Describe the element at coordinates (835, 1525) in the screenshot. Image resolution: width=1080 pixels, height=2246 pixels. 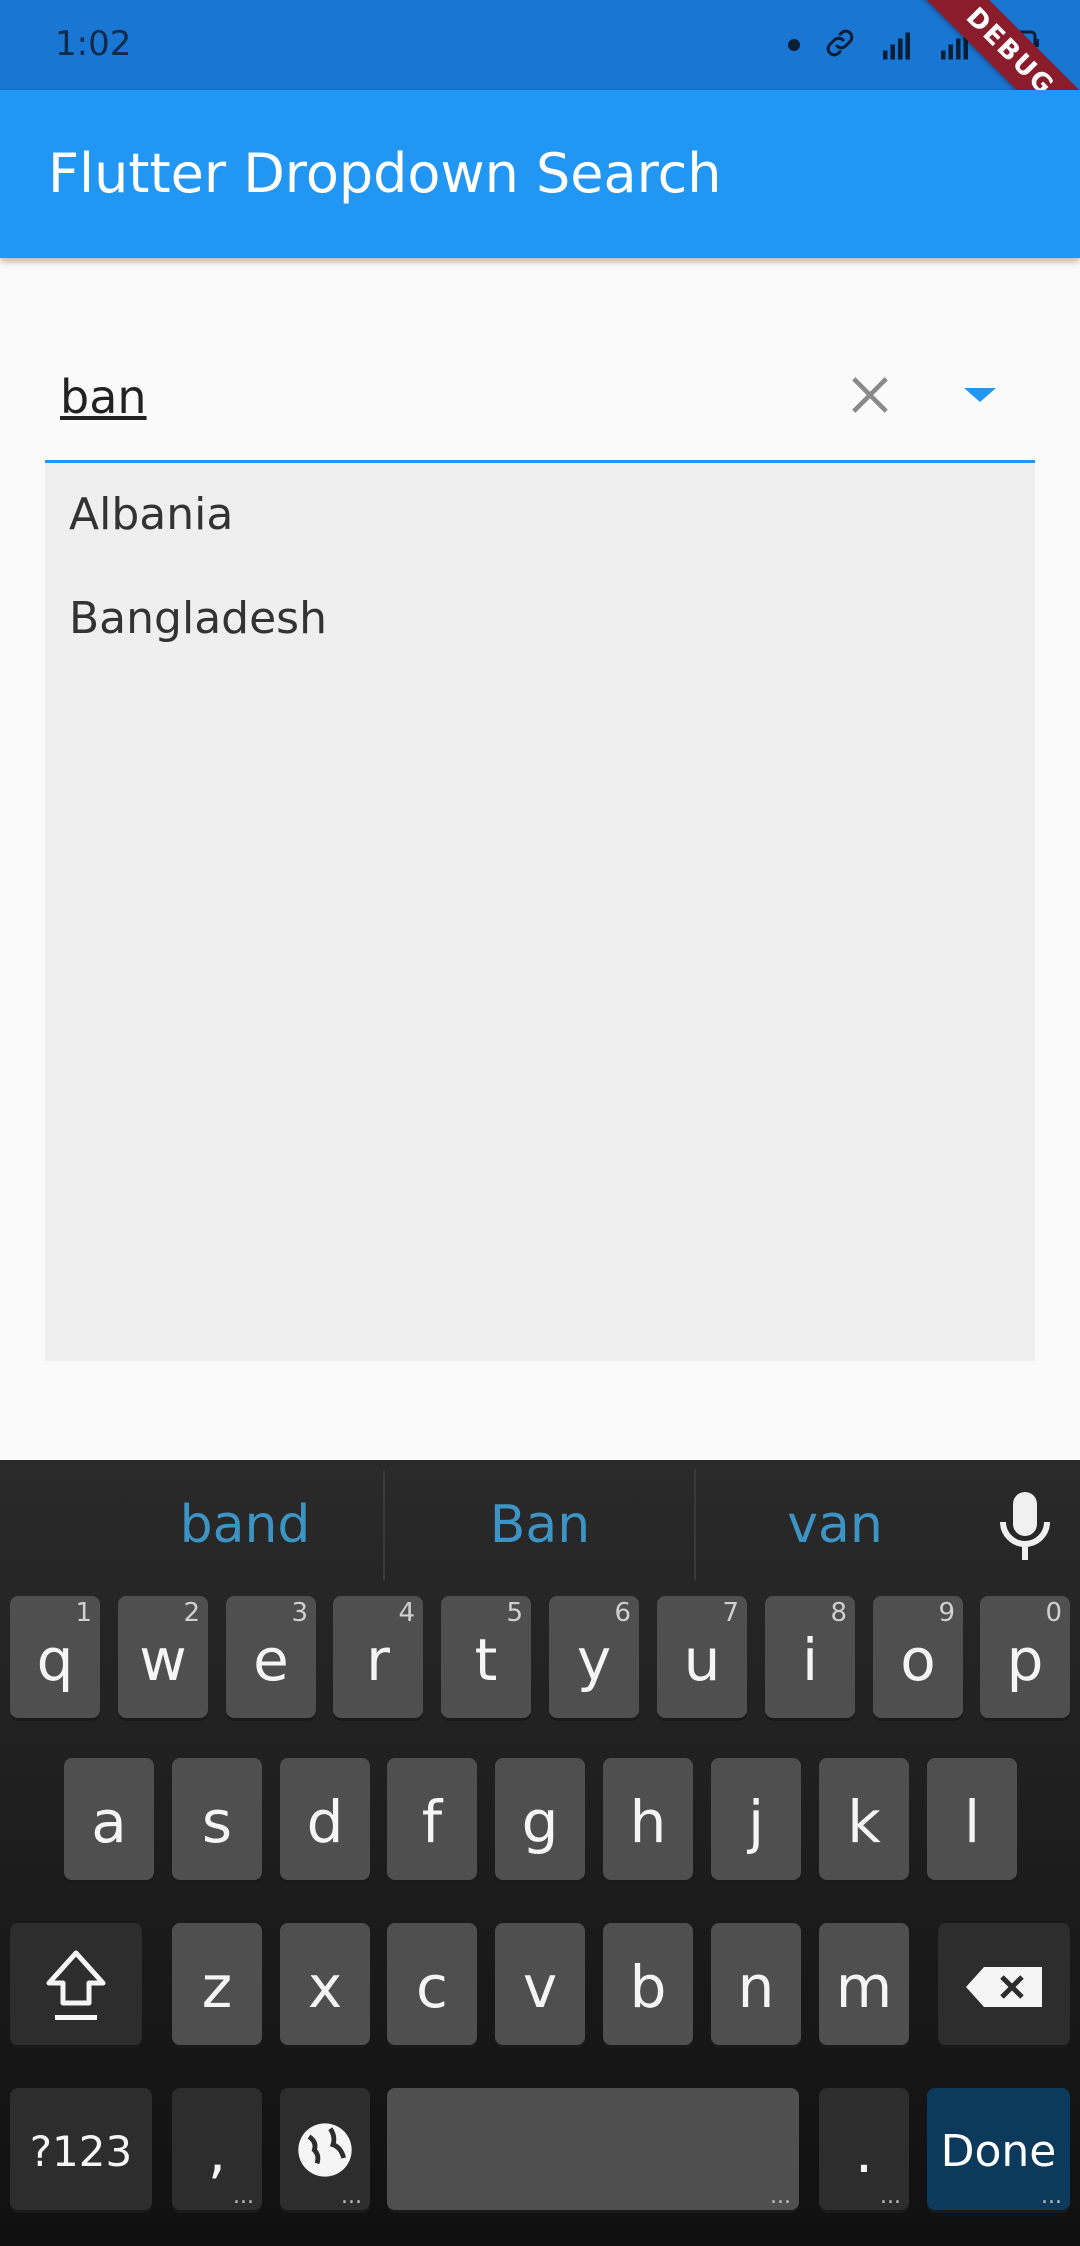
I see `suggestion-3: van` at that location.